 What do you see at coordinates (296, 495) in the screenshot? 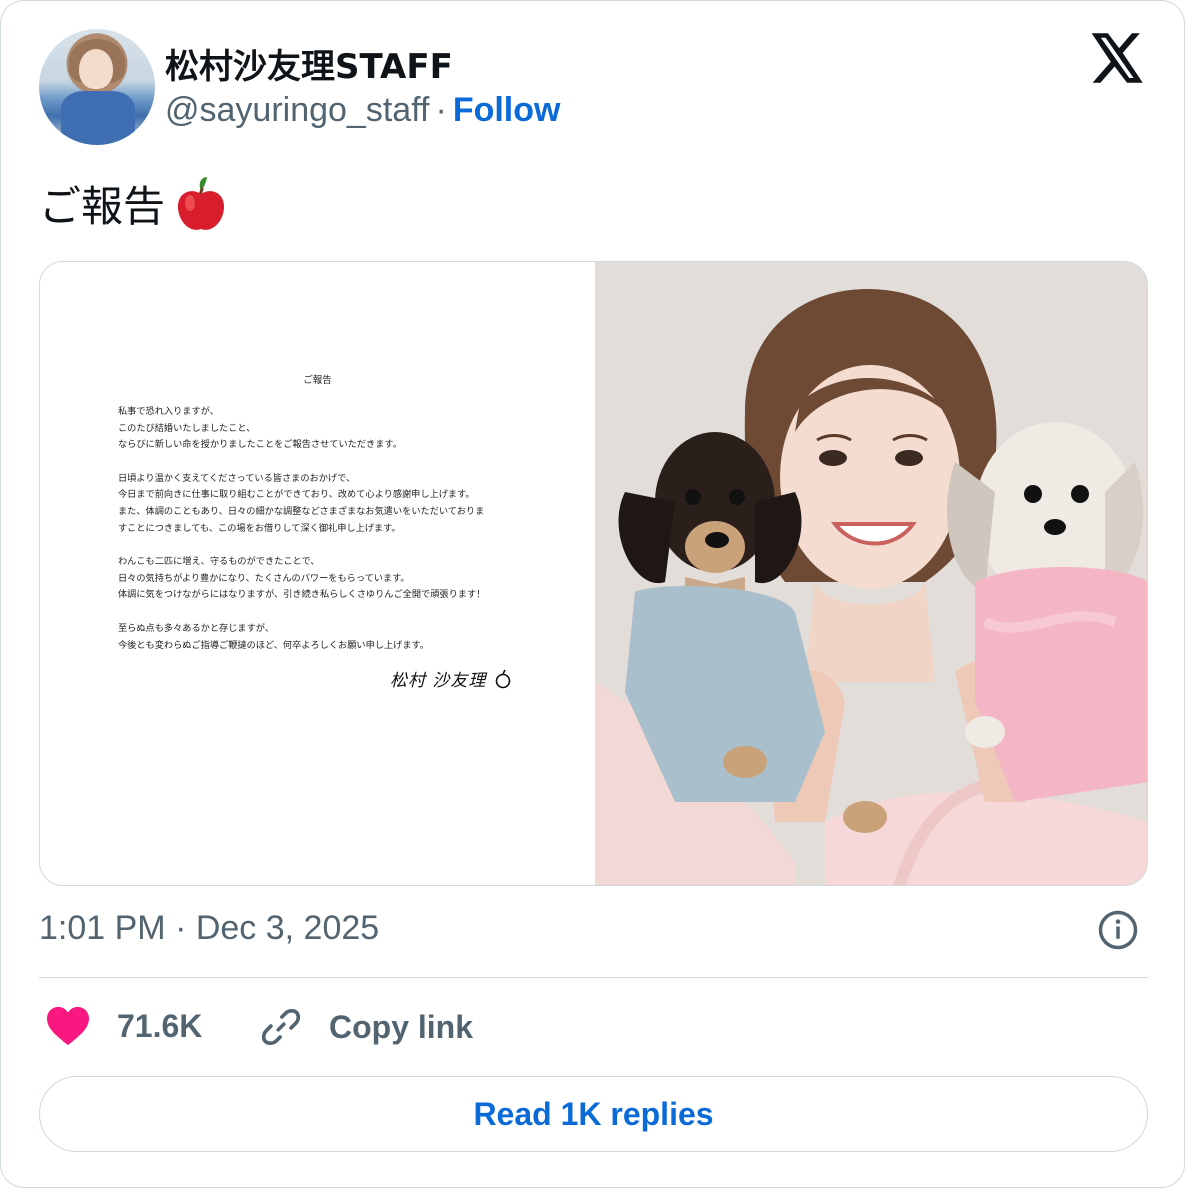
I see `letter-line: 今日まで前向きに仕事に取り組むことができており、改めて心より感謝申し上げます。` at bounding box center [296, 495].